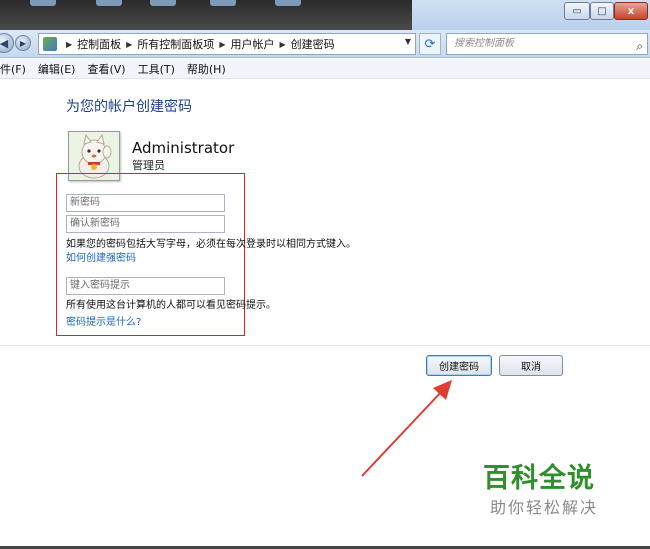  Describe the element at coordinates (539, 478) in the screenshot. I see `watermark-title: 百科全说` at that location.